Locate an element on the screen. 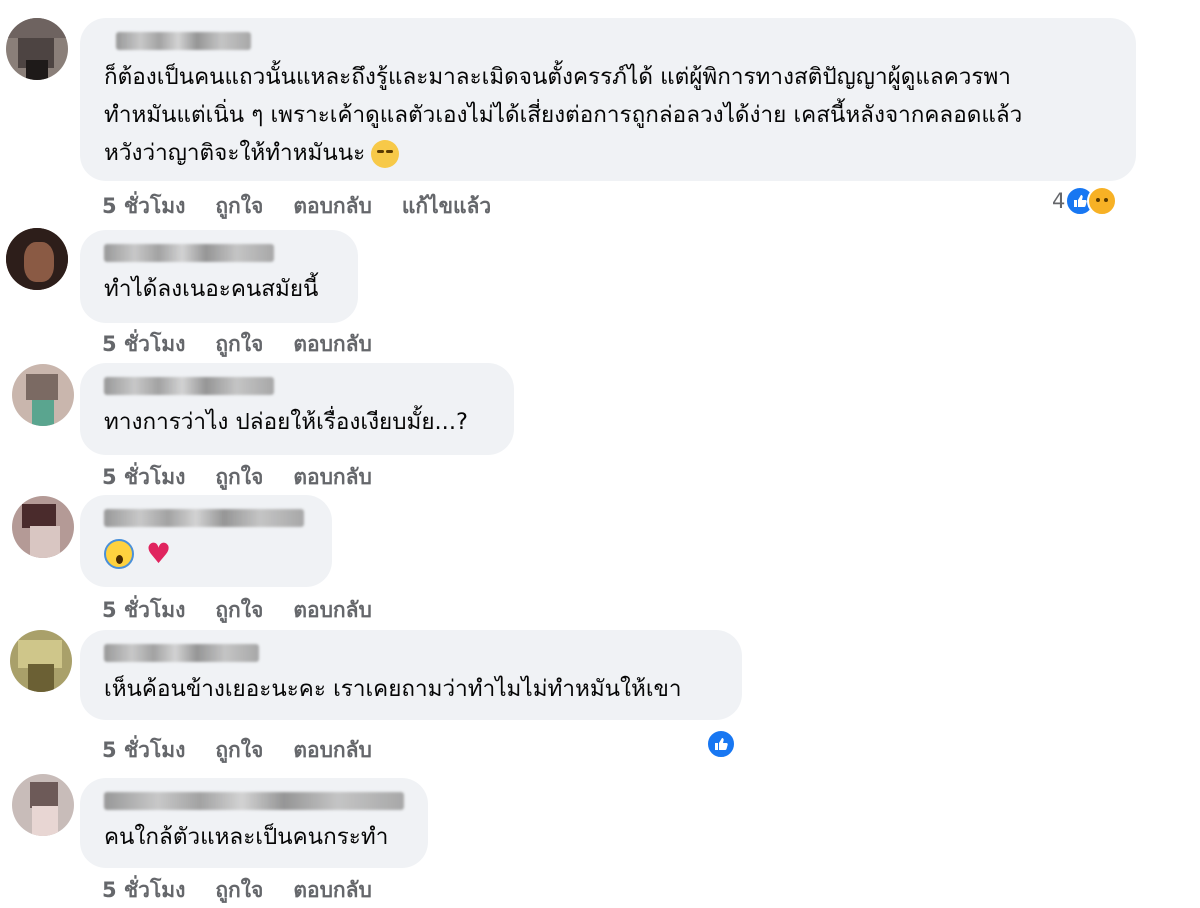 This screenshot has height=908, width=1200. like-reaction-icon is located at coordinates (721, 744).